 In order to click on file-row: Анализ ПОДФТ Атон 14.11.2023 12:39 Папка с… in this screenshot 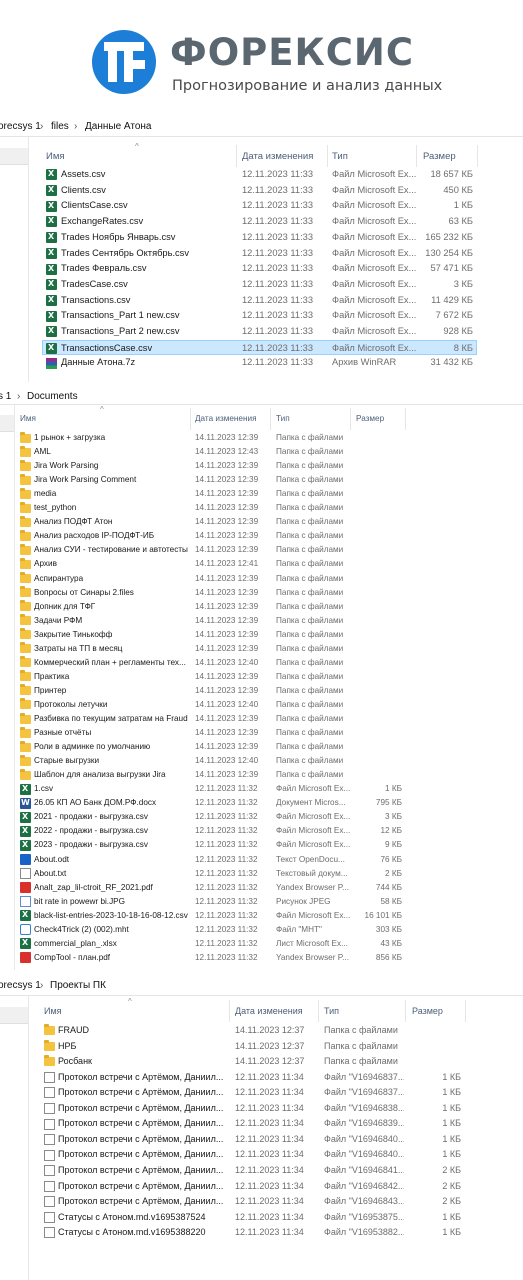, I will do `click(261, 522)`.